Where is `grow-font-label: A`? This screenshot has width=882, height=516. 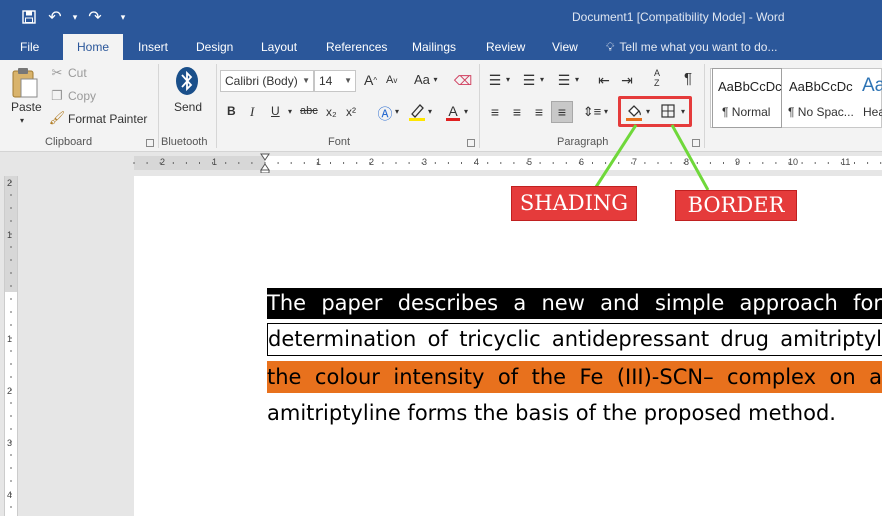
grow-font-label: A is located at coordinates (369, 80).